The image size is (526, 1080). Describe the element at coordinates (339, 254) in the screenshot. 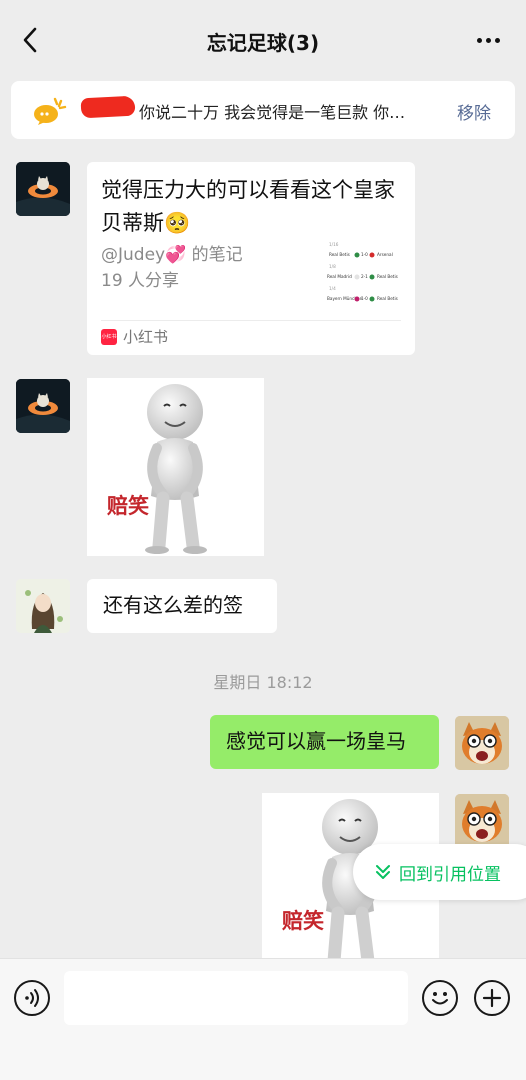

I see `fixture-home: Real Betis` at that location.